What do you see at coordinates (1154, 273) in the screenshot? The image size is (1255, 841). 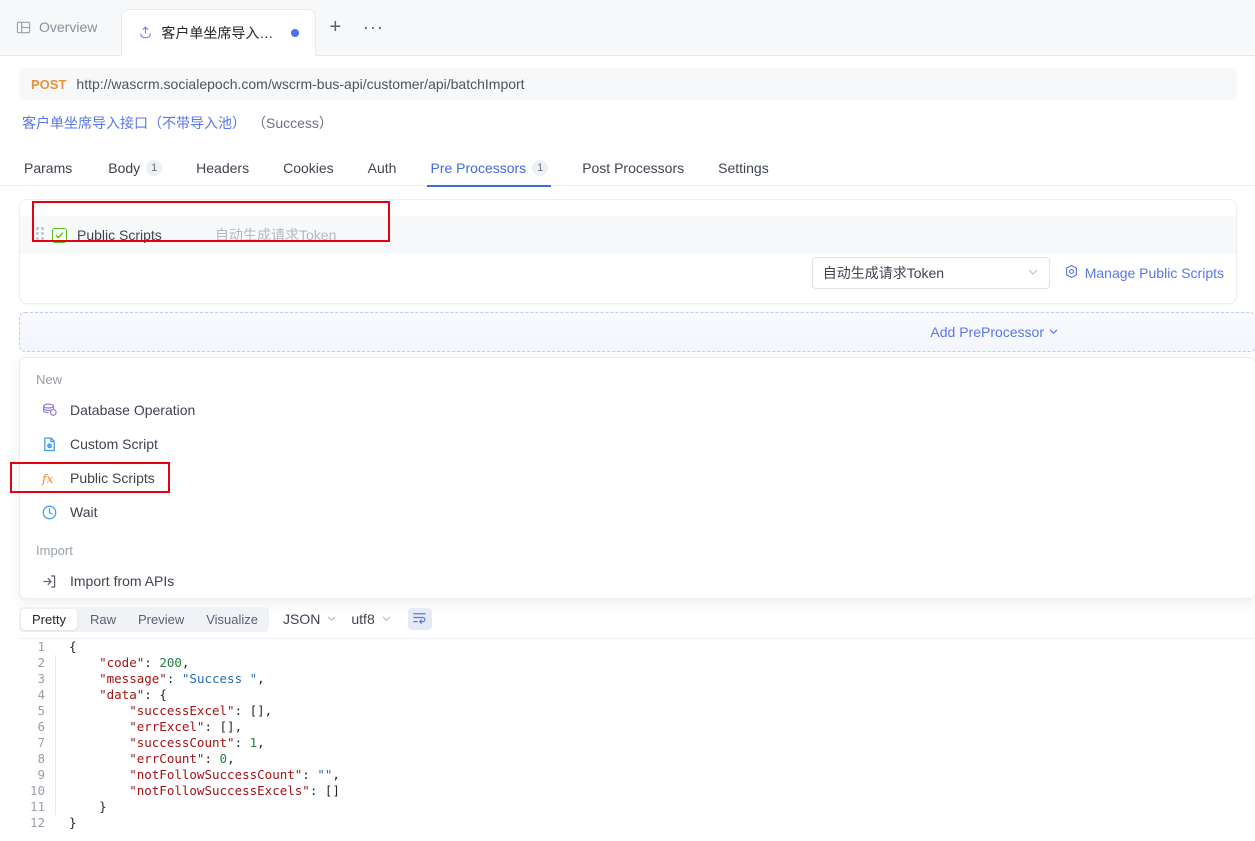 I see `manage-public-scripts-label: Manage Public Scripts` at bounding box center [1154, 273].